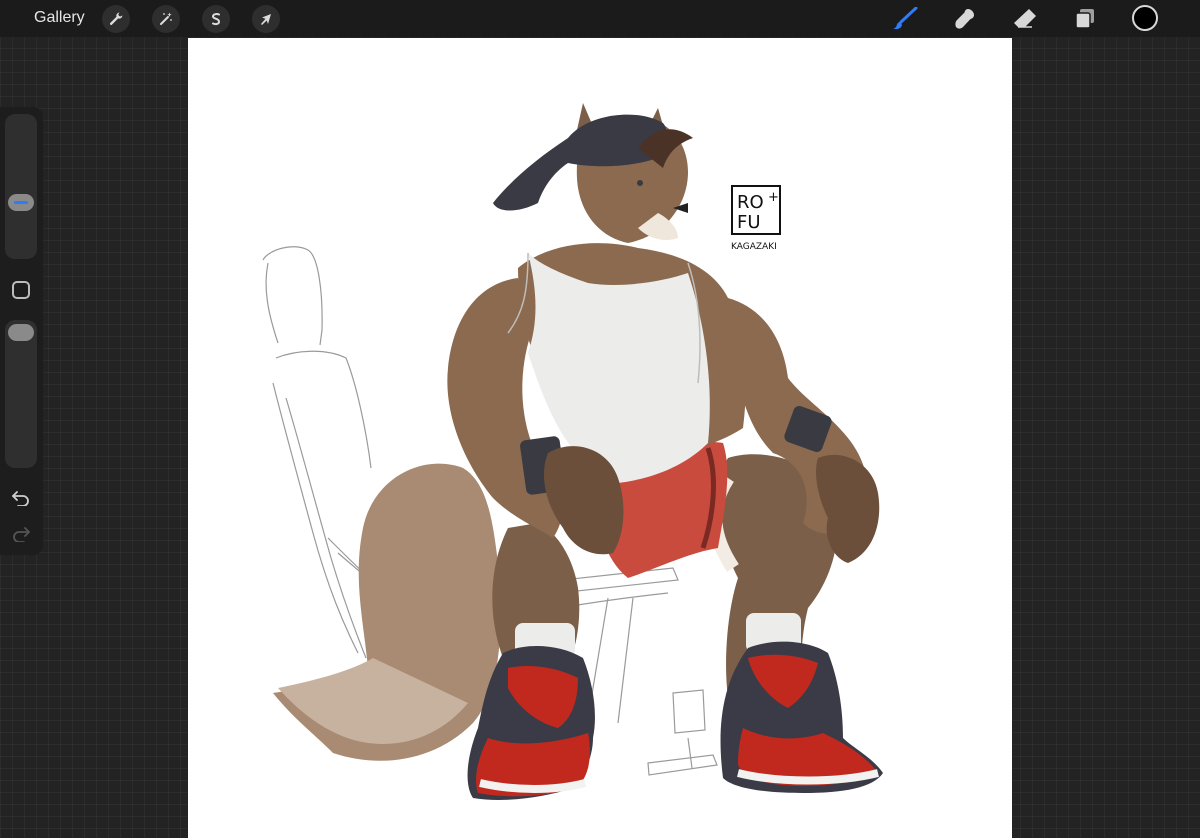  I want to click on top-toolbar: Gallery, so click(600, 18).